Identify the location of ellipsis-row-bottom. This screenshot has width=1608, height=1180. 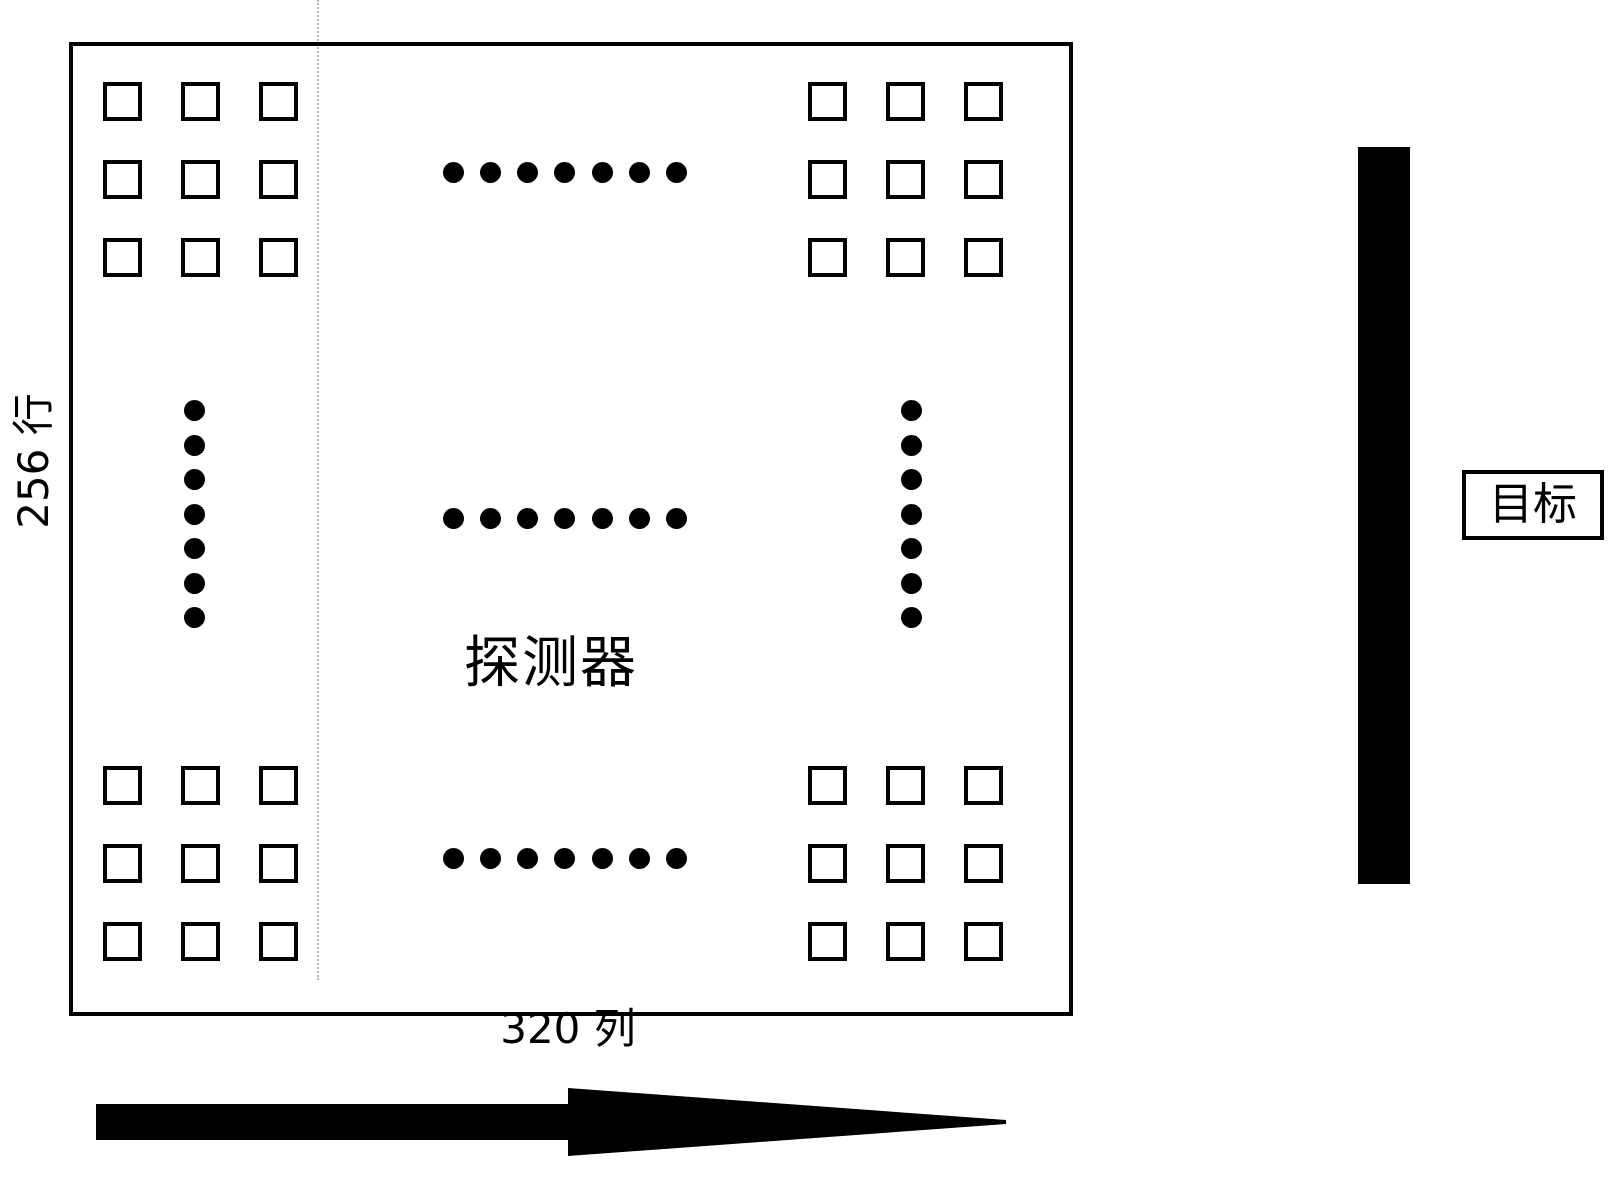
(565, 858).